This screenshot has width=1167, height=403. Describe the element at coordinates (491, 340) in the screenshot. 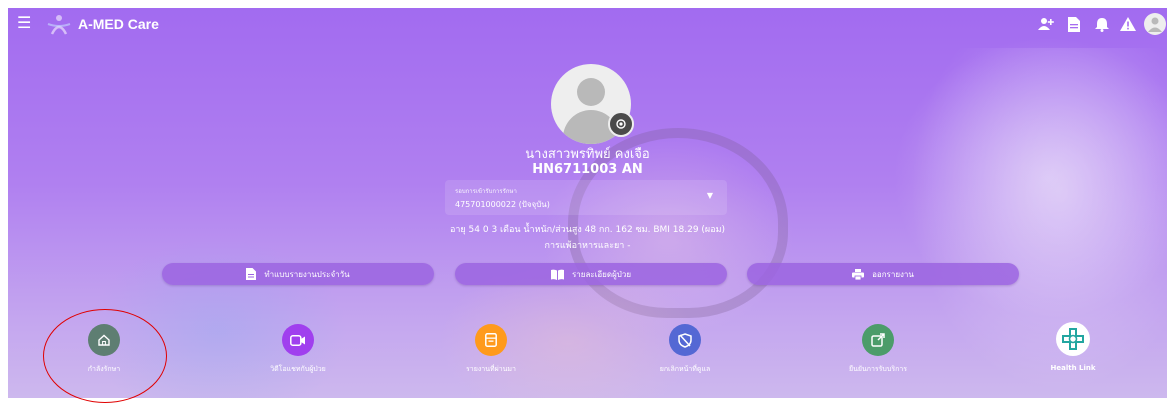

I see `archive-icon` at that location.